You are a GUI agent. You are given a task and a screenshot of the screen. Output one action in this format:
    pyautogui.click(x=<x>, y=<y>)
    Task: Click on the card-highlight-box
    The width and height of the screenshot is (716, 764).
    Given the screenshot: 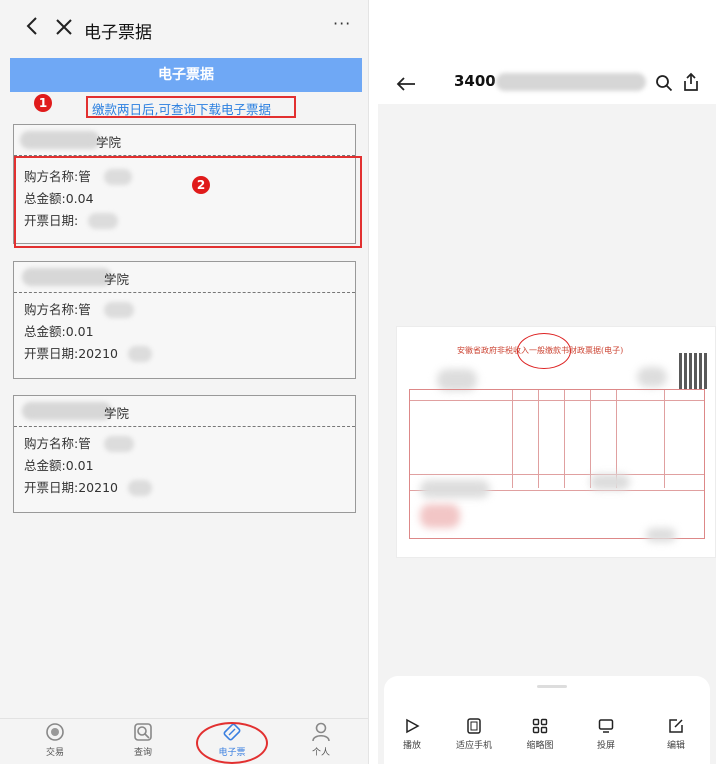 What is the action you would take?
    pyautogui.click(x=188, y=202)
    